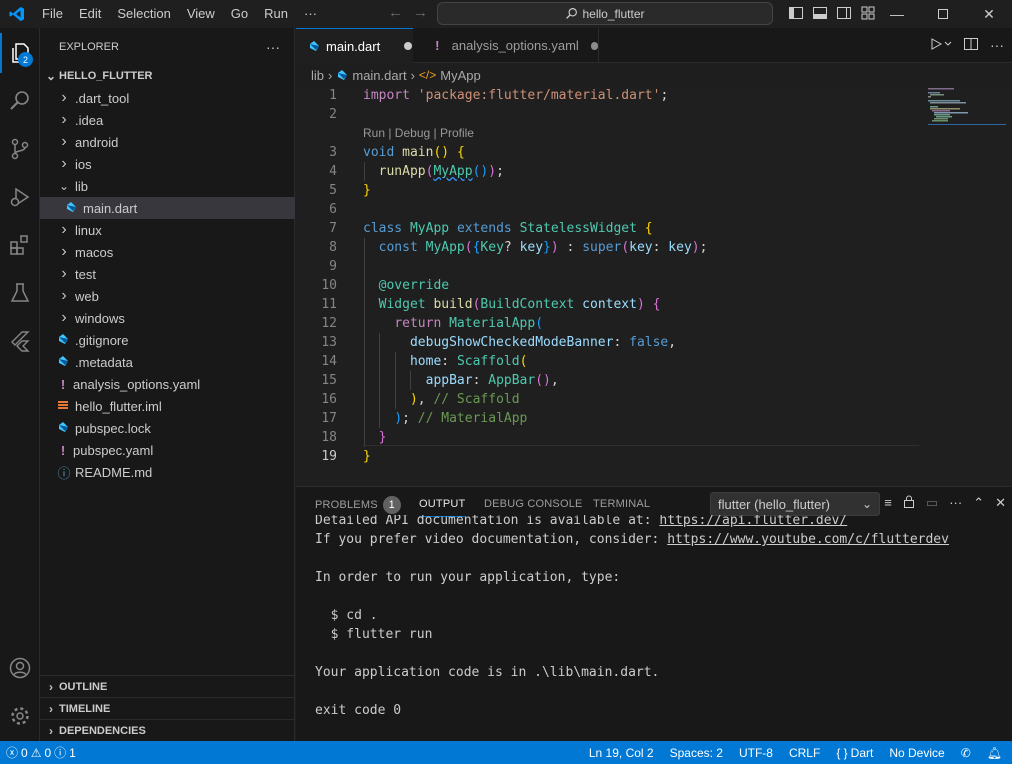 Image resolution: width=1012 pixels, height=764 pixels. Describe the element at coordinates (167, 406) in the screenshot. I see `explorer-item: hello_flutter.iml` at that location.